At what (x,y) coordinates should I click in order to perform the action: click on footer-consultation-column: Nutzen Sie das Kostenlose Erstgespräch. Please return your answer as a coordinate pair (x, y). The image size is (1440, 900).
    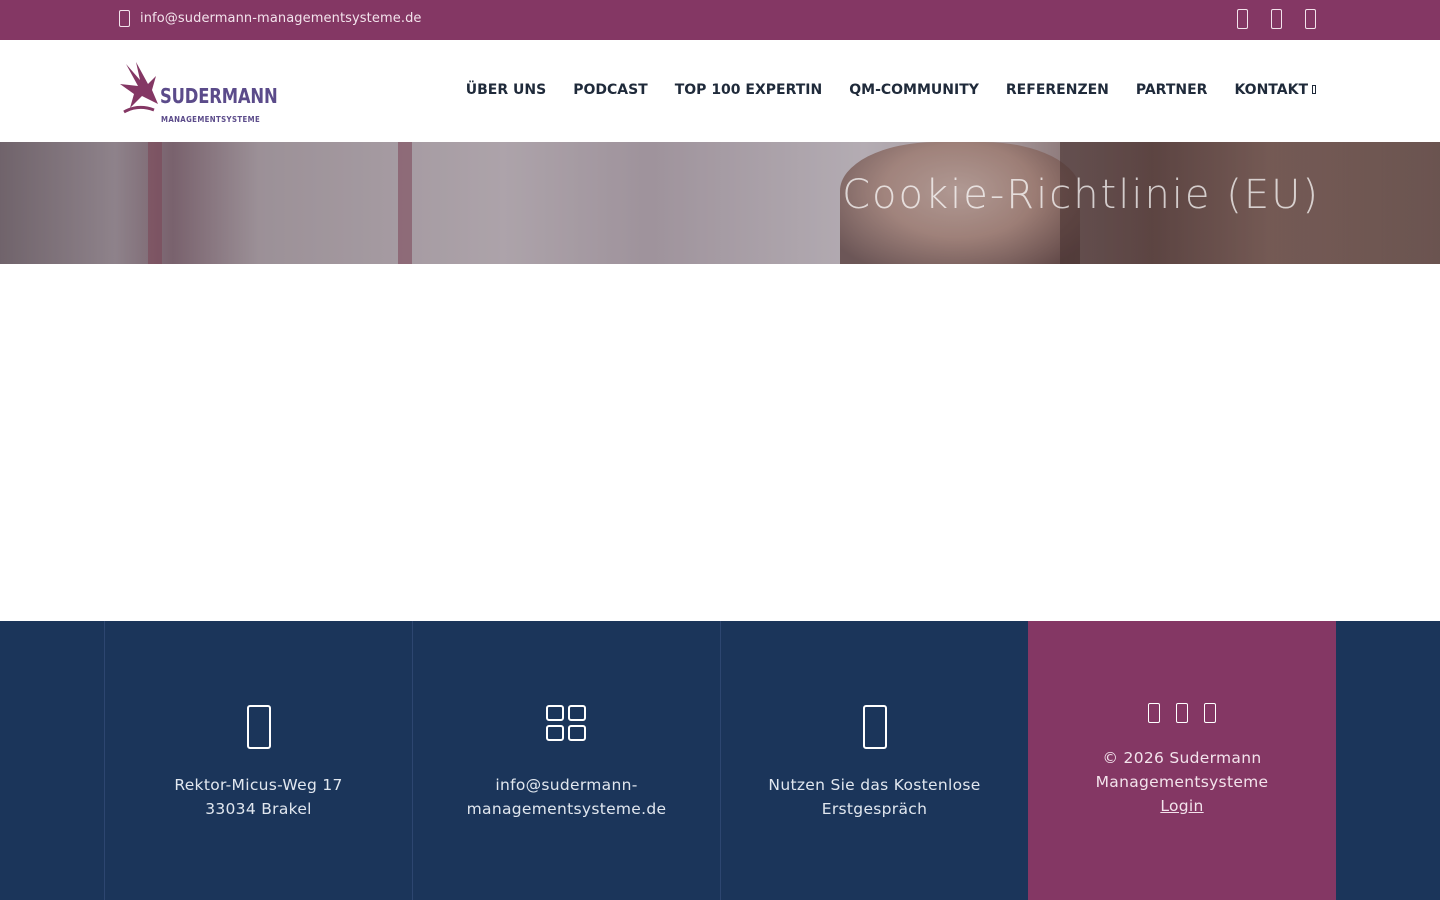
    Looking at the image, I should click on (874, 760).